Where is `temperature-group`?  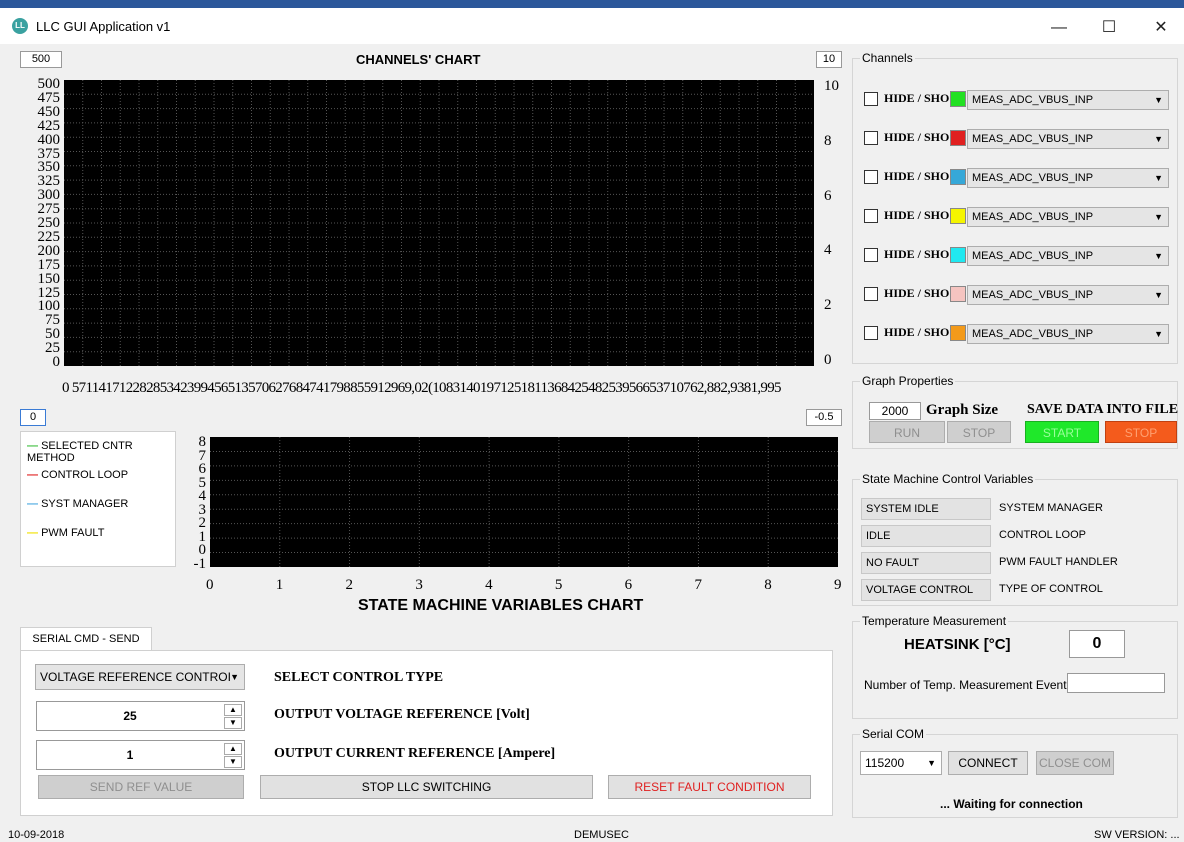
temperature-group is located at coordinates (1015, 670).